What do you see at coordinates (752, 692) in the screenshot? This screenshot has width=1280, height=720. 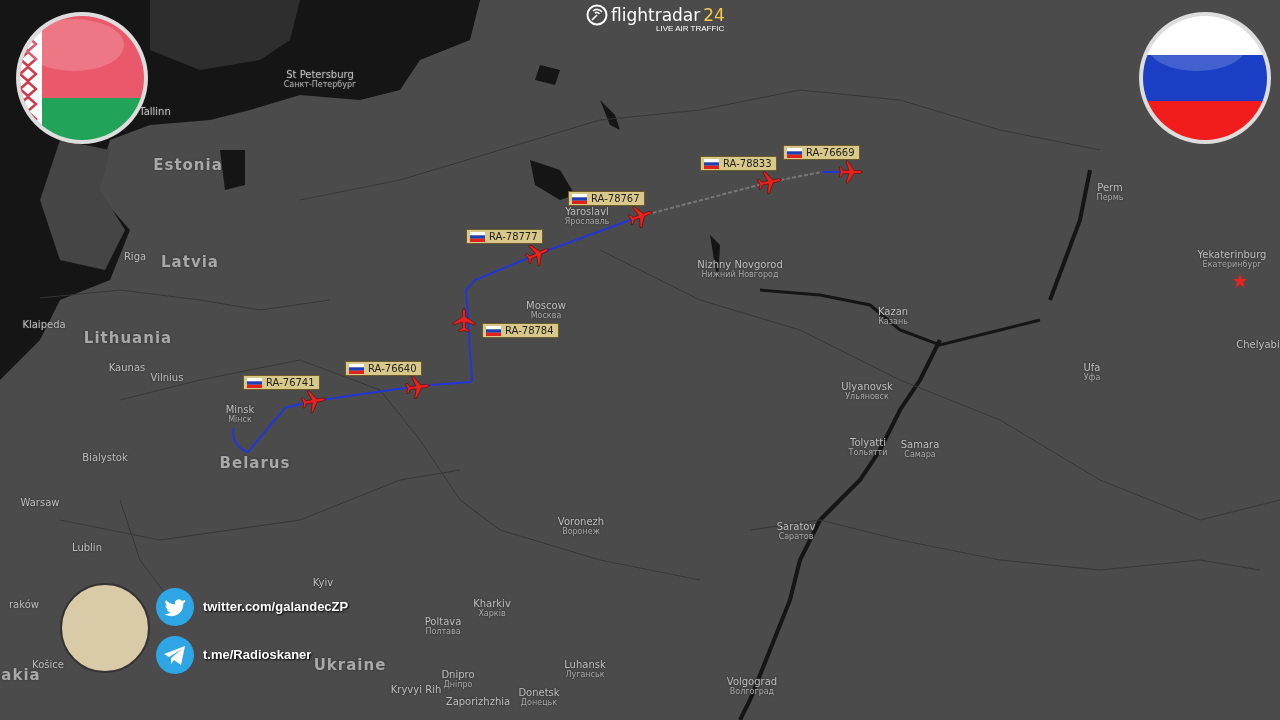 I see `city-native-label: Волгоград` at bounding box center [752, 692].